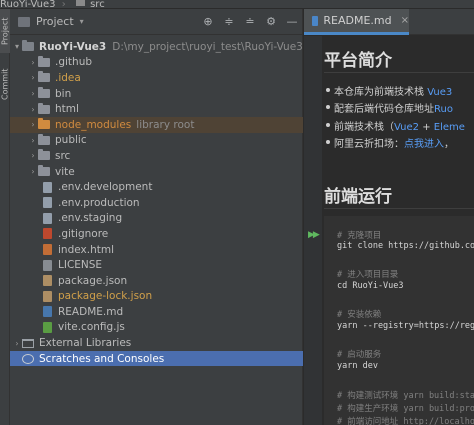 This screenshot has width=474, height=425. What do you see at coordinates (384, 109) in the screenshot?
I see `bullet-text: 配套后端代码仓库地址` at bounding box center [384, 109].